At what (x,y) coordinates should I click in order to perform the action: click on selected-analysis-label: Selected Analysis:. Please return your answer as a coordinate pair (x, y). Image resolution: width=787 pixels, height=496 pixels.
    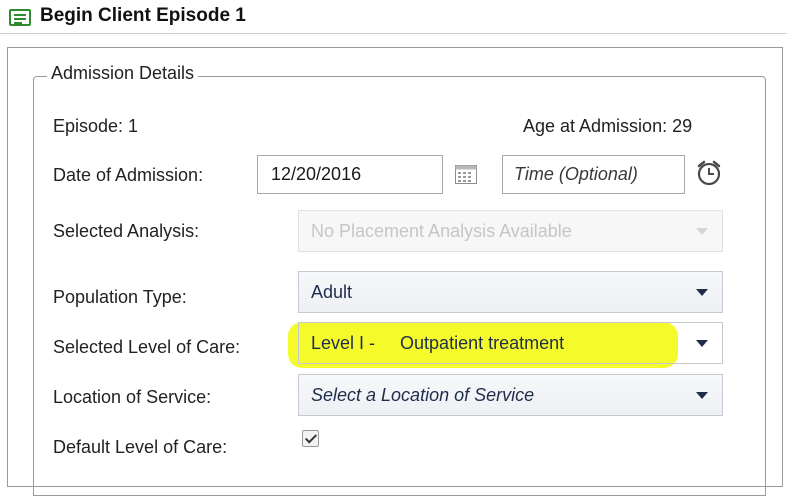
    Looking at the image, I should click on (126, 231).